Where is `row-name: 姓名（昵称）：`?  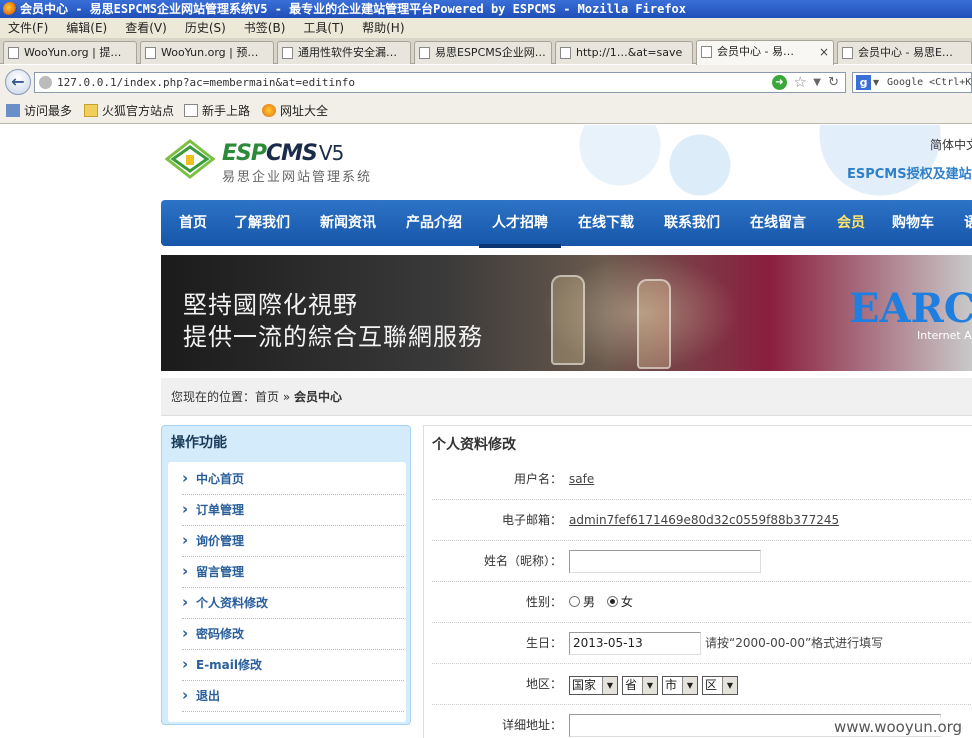 row-name: 姓名（昵称）： is located at coordinates (702, 561).